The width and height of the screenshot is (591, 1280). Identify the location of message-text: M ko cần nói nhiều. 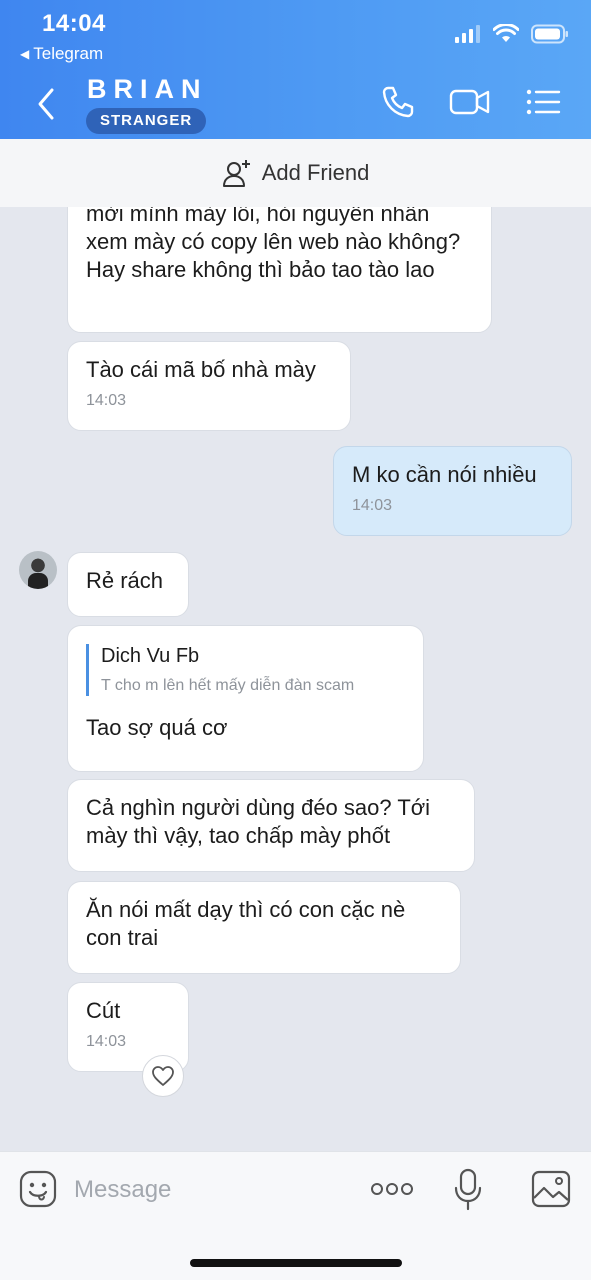
(444, 474).